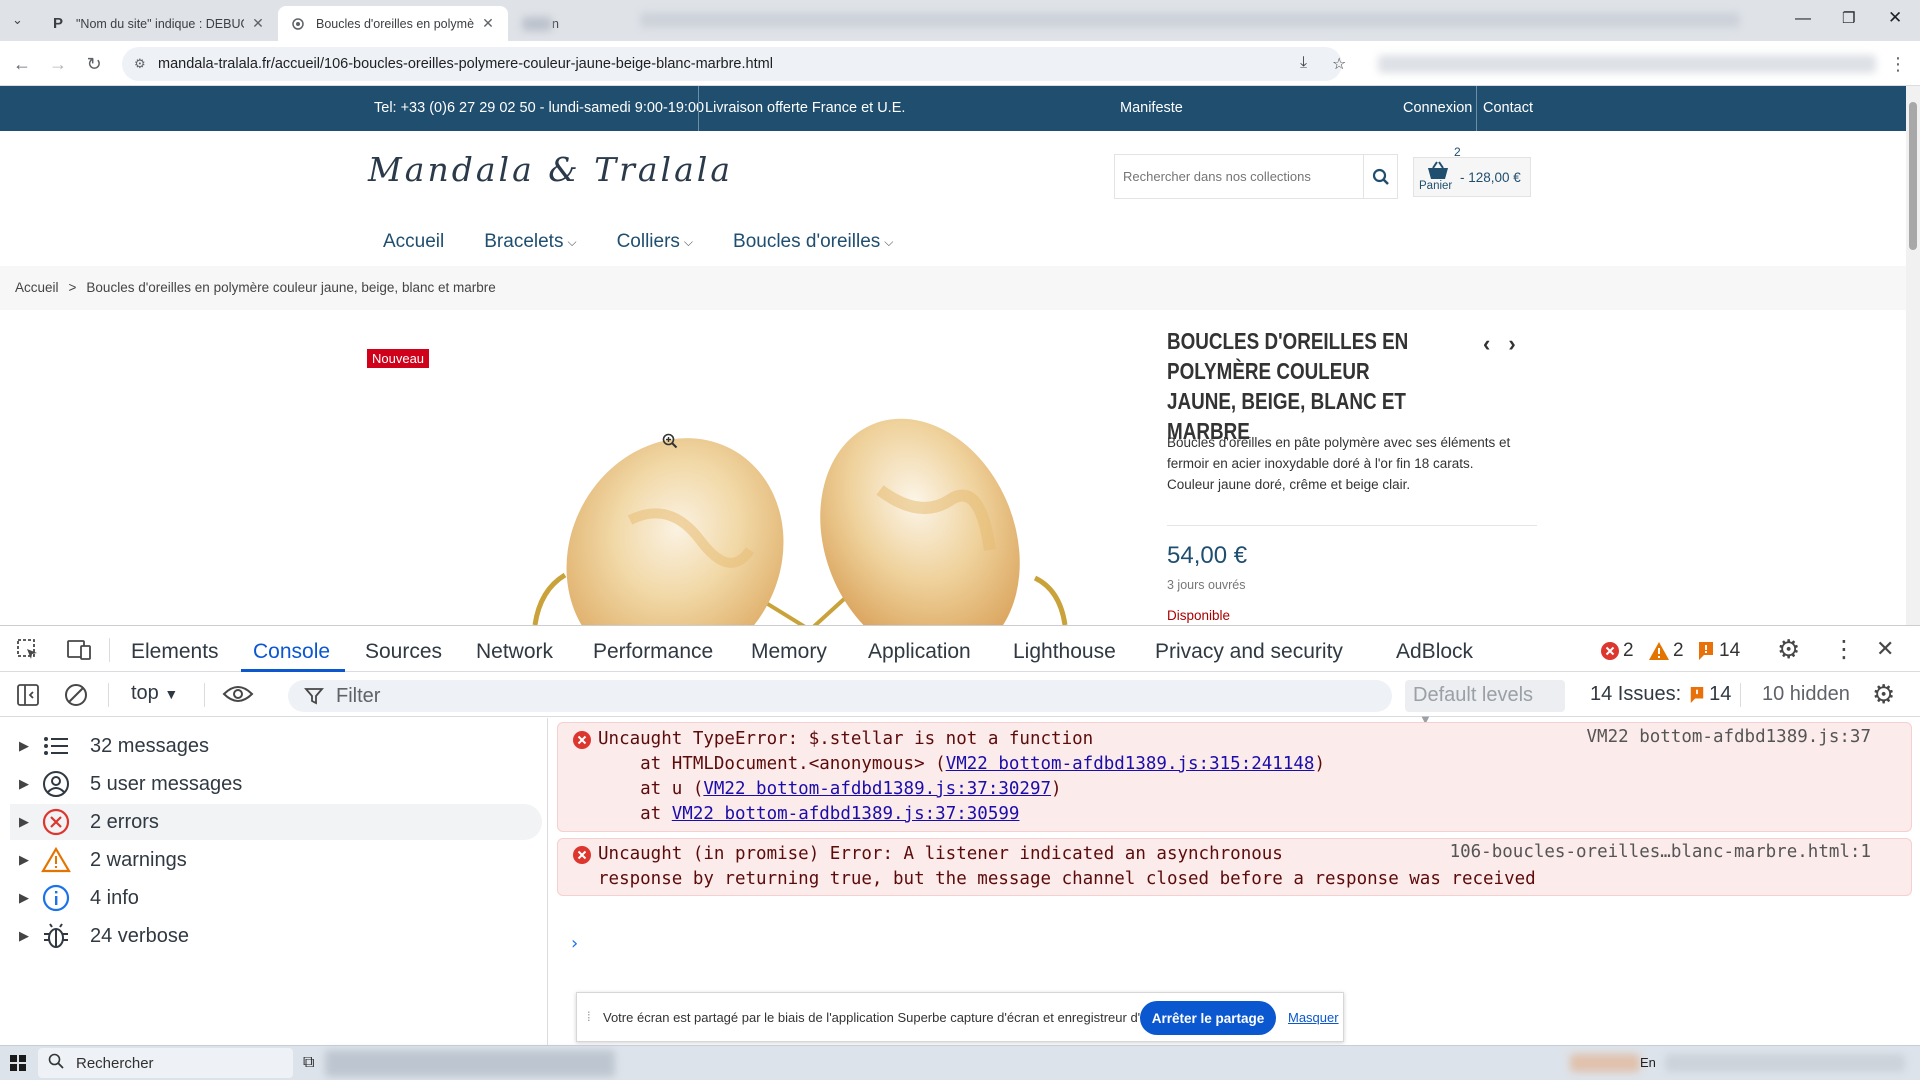  Describe the element at coordinates (813, 242) in the screenshot. I see `nav-item-boucles: Boucles d'oreilles ⌵` at that location.